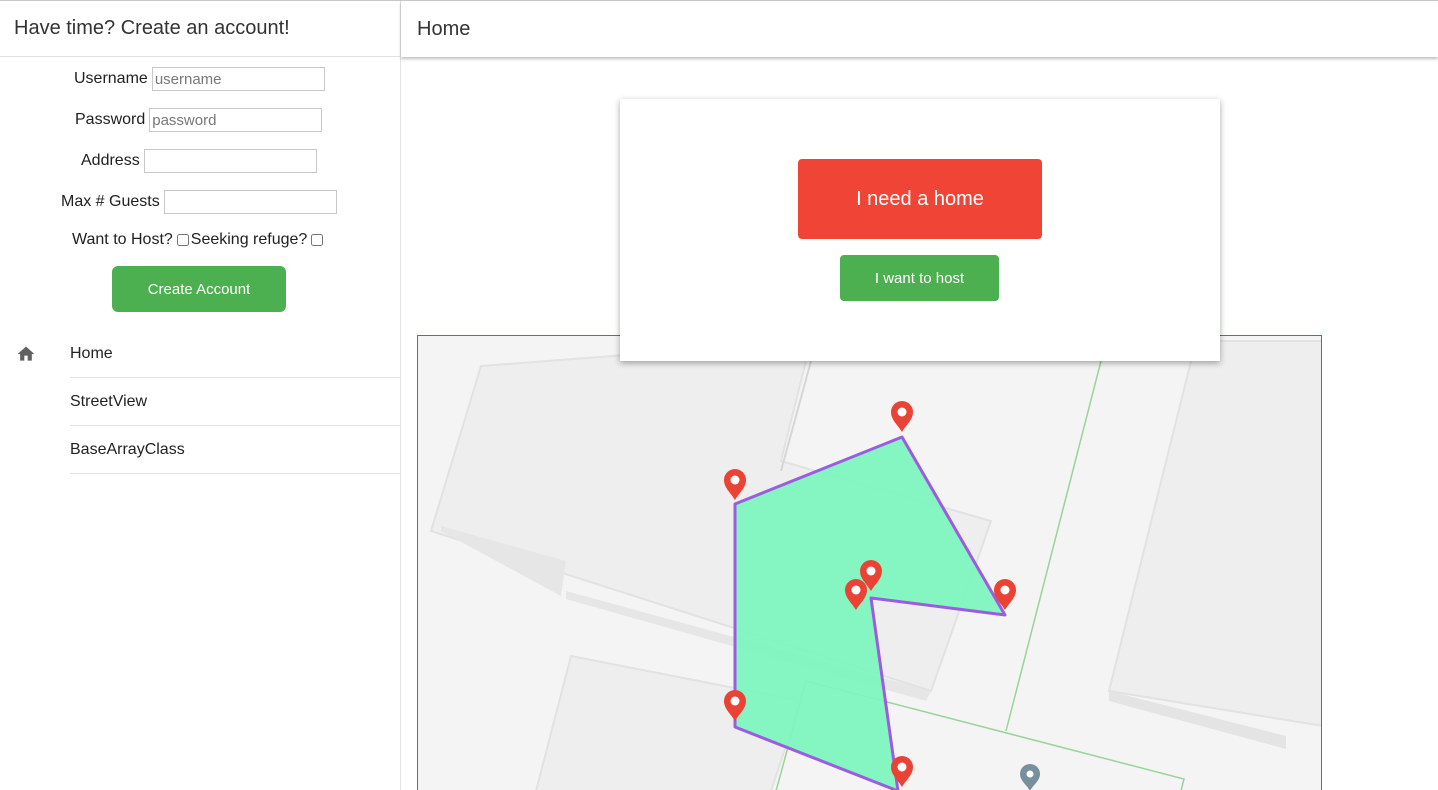  What do you see at coordinates (26, 353) in the screenshot?
I see `home-icon` at bounding box center [26, 353].